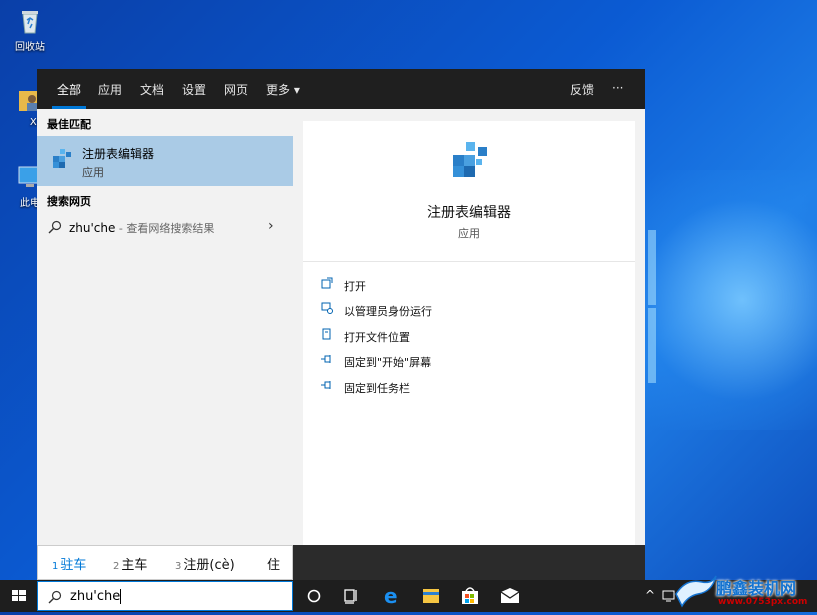 This screenshot has width=817, height=615. What do you see at coordinates (341, 89) in the screenshot?
I see `search-tabs-bar: 全部 应用 文档 设置 网页 更多 ▾ 反馈 ···` at bounding box center [341, 89].